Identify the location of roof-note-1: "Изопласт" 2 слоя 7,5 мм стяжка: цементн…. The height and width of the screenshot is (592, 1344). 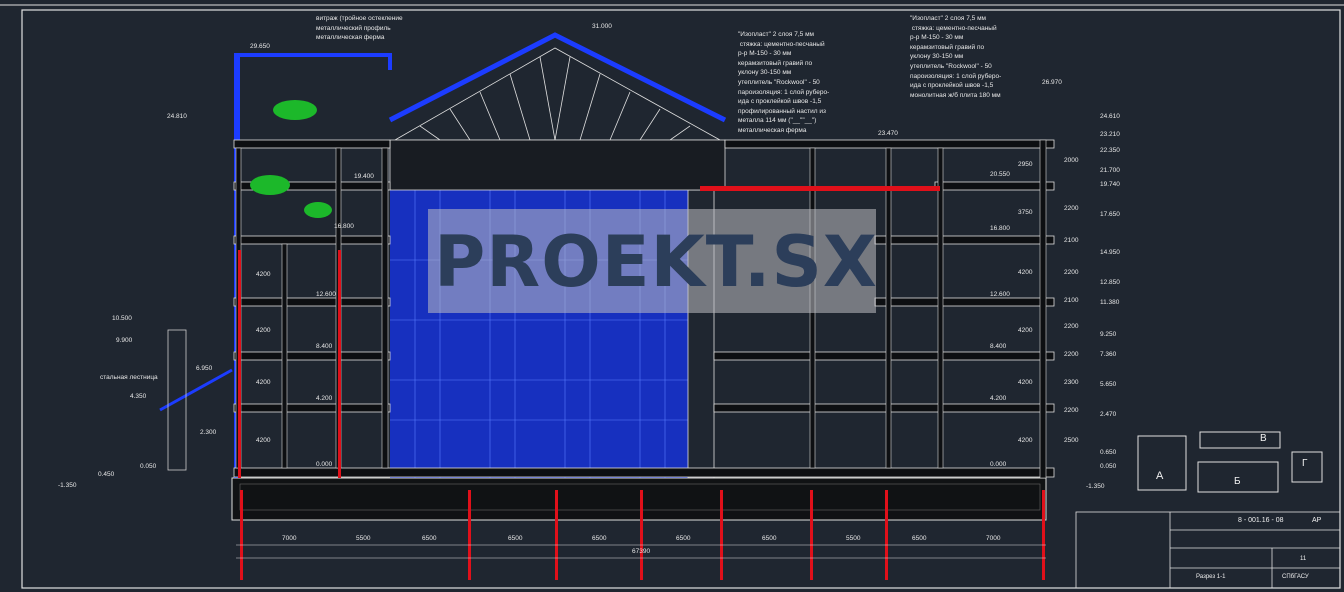
(784, 82).